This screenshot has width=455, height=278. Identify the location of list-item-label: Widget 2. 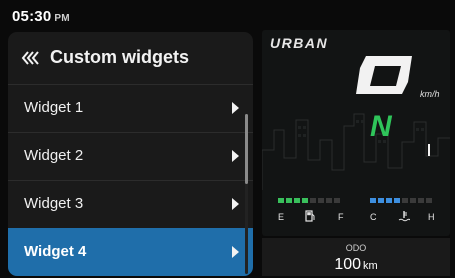
(54, 155).